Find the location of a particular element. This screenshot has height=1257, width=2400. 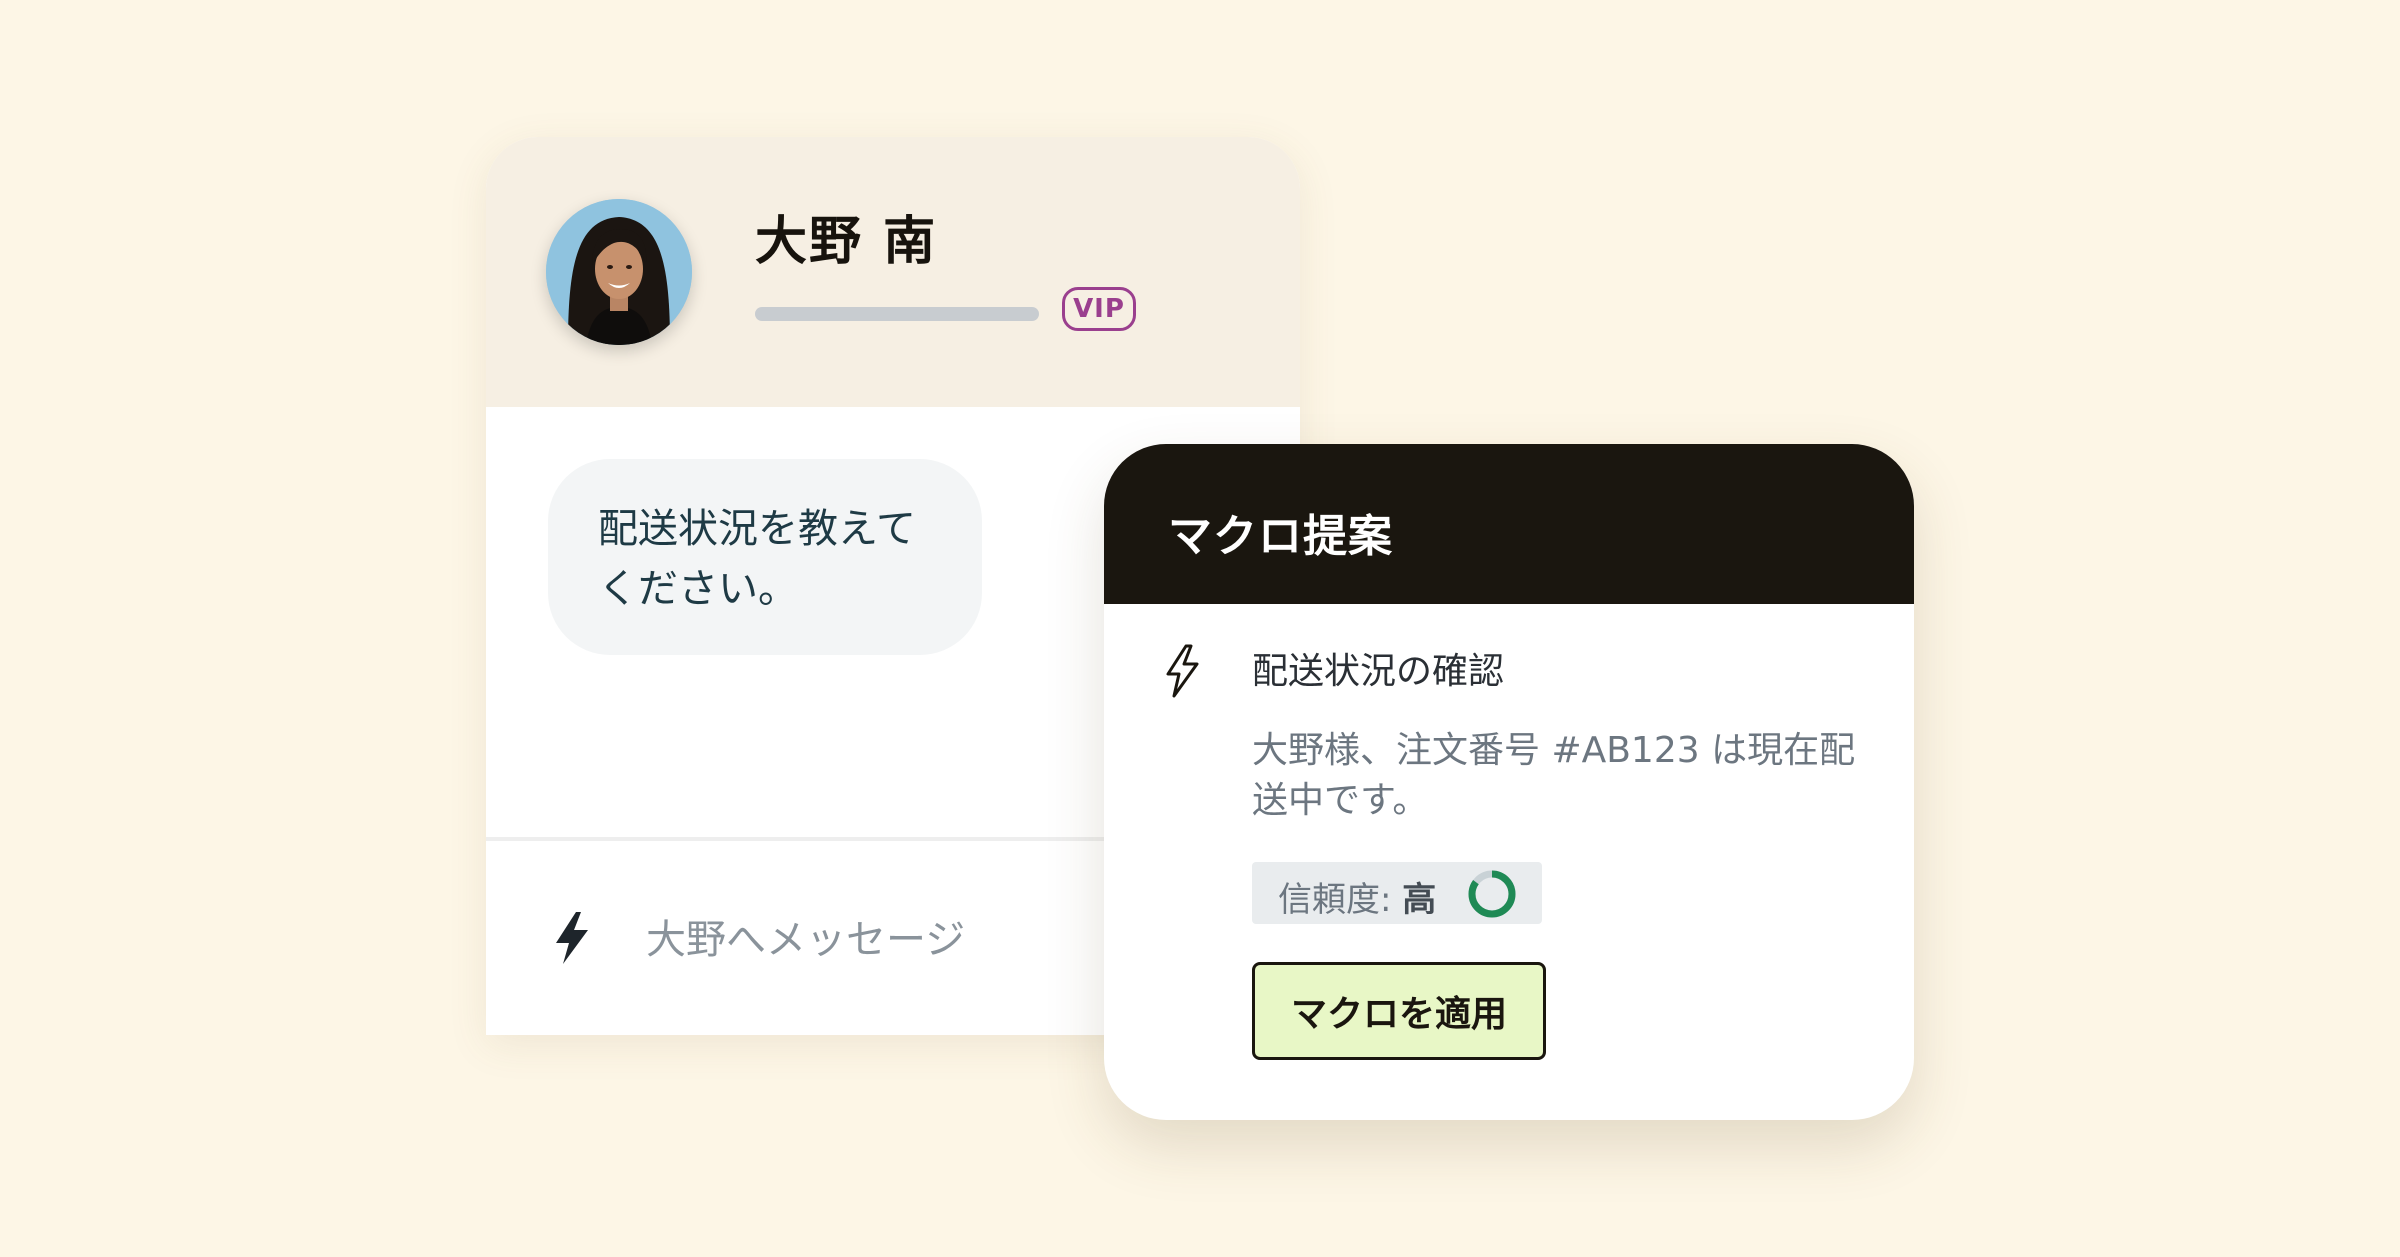

lightning-bolt-icon is located at coordinates (572, 938).